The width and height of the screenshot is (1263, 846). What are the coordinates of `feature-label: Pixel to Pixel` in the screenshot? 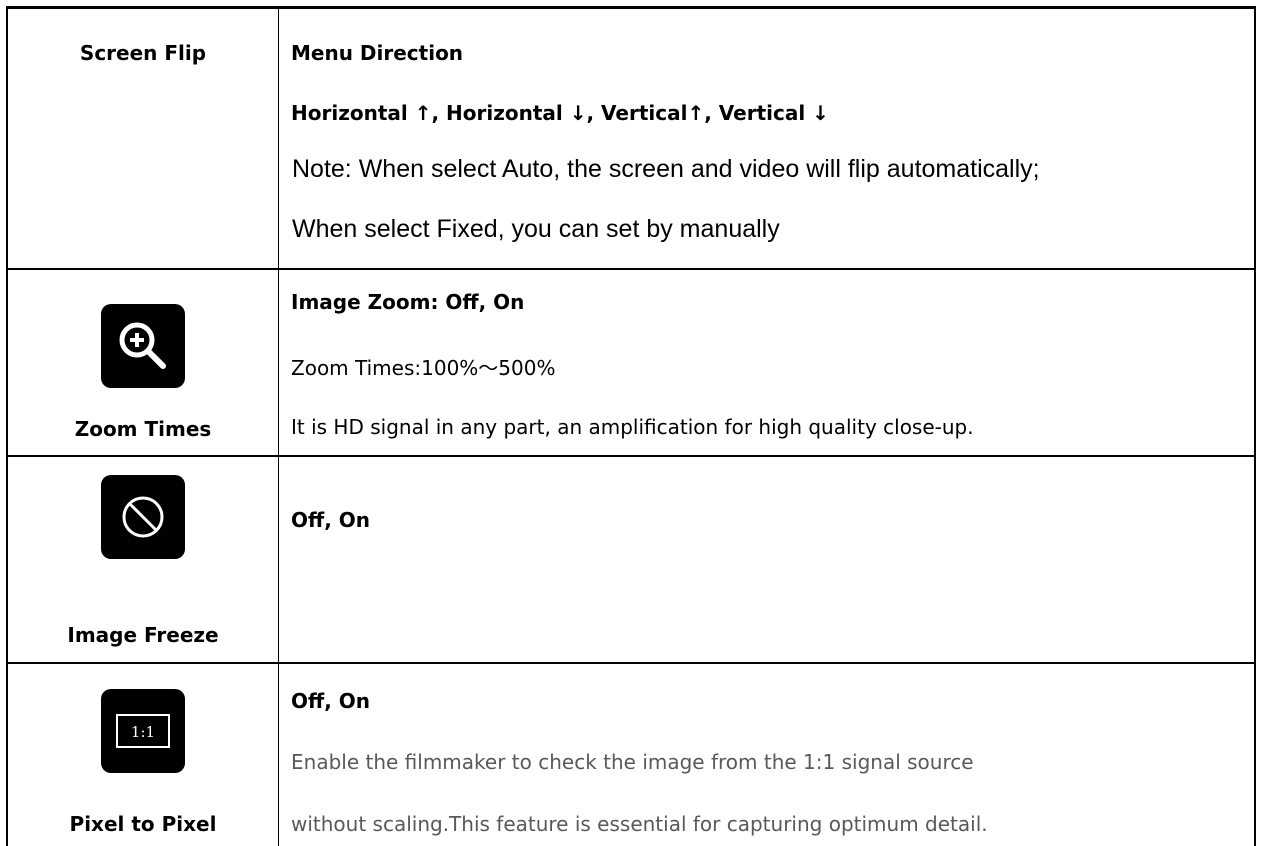 It's located at (143, 824).